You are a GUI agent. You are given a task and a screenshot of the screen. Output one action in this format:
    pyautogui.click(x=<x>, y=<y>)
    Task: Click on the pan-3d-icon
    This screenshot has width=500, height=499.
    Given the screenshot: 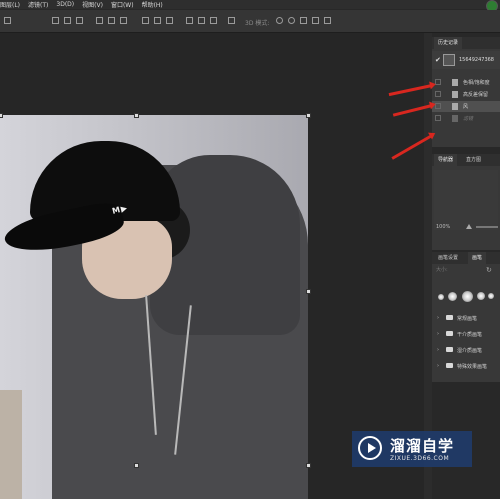 What is the action you would take?
    pyautogui.click(x=303, y=20)
    